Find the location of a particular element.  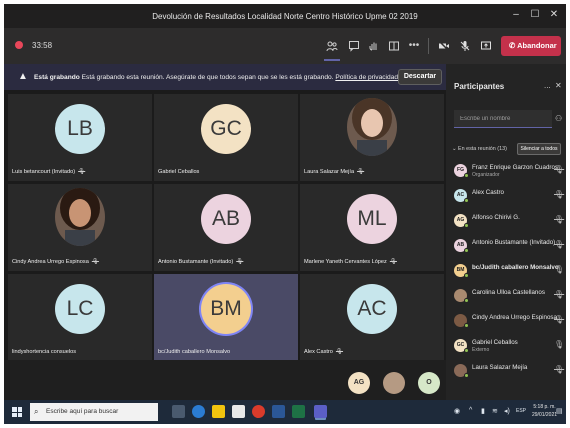

phone-icon: ✆ is located at coordinates (513, 45).